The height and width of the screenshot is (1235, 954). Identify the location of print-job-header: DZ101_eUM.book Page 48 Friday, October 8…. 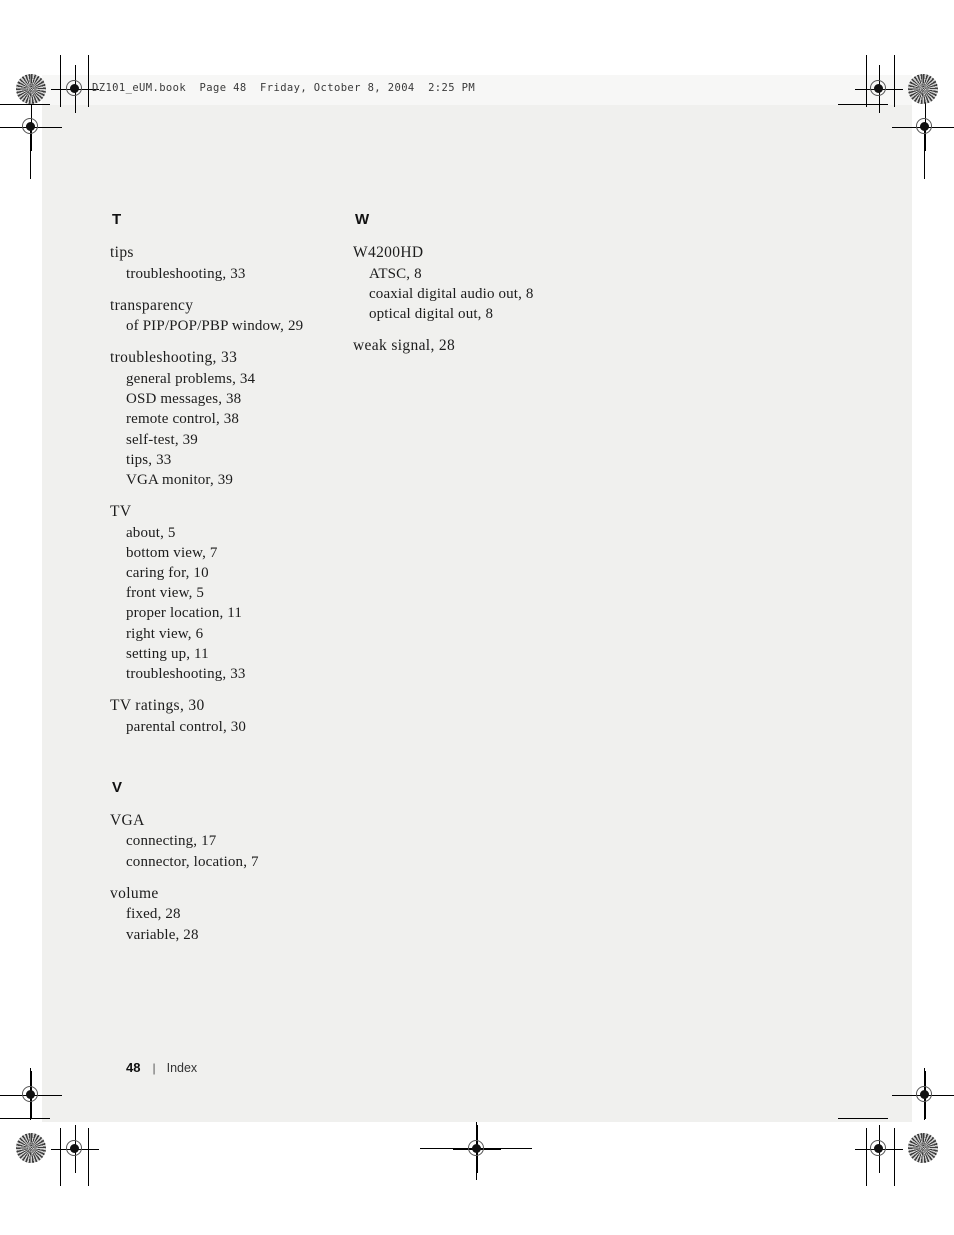
(284, 88).